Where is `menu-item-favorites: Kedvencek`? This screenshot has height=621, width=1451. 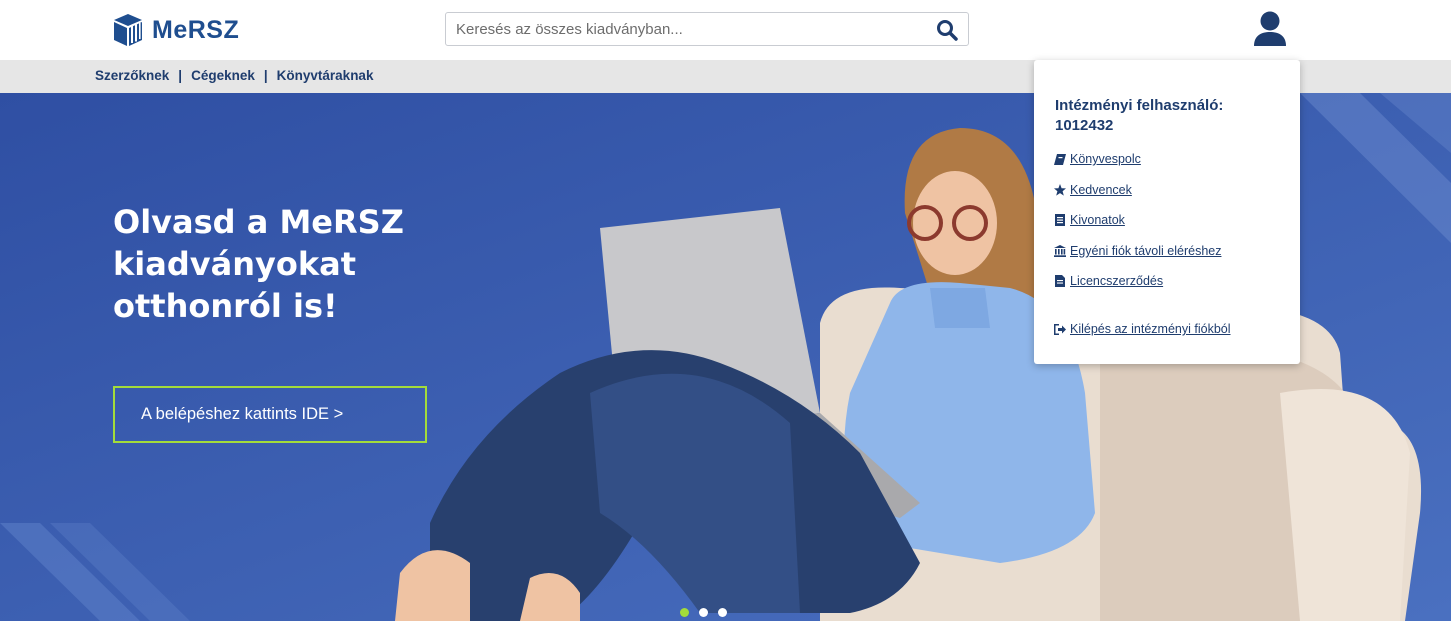
menu-item-favorites: Kedvencek is located at coordinates (1093, 190).